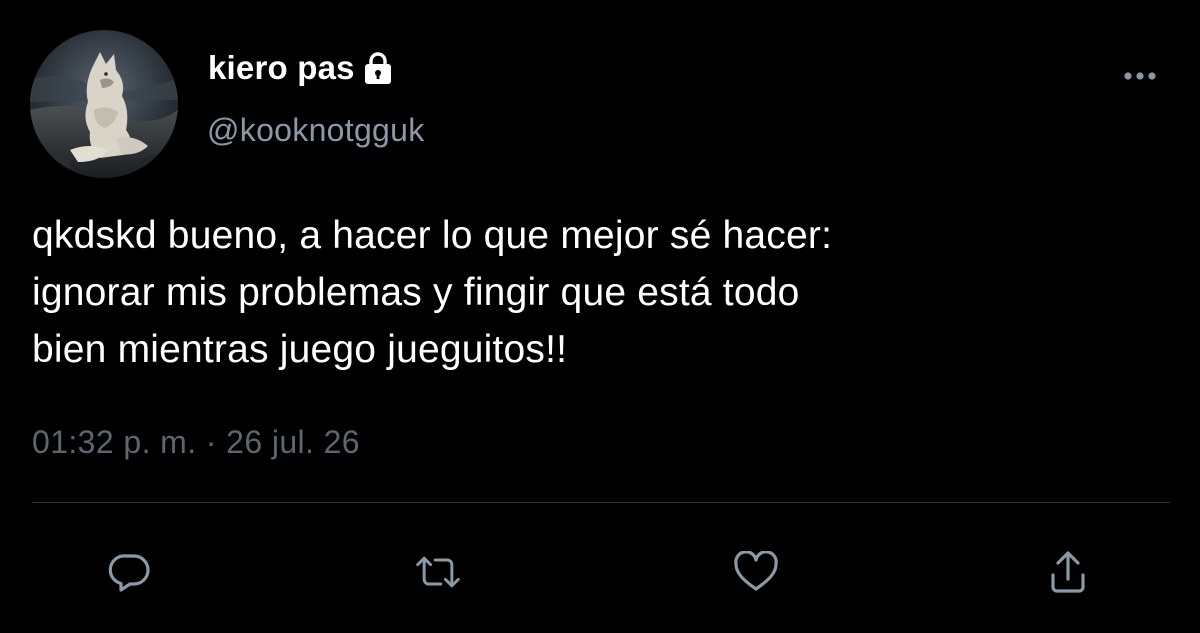 This screenshot has height=633, width=1200. Describe the element at coordinates (601, 502) in the screenshot. I see `divider` at that location.